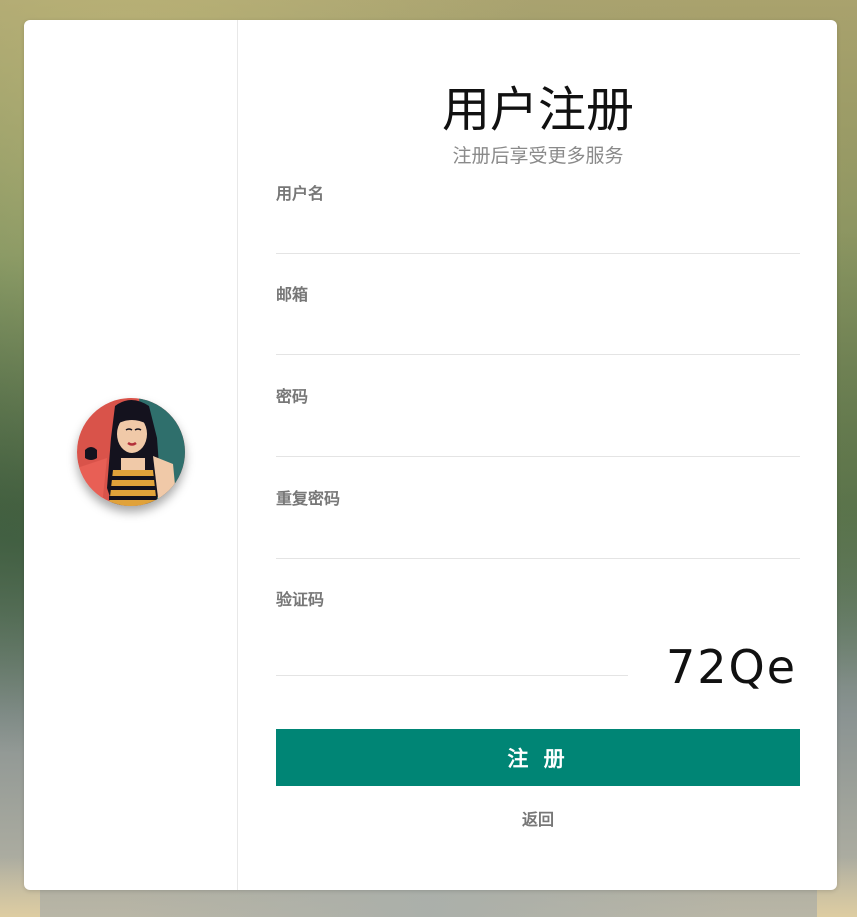  Describe the element at coordinates (300, 599) in the screenshot. I see `captcha-label: 验证码` at that location.